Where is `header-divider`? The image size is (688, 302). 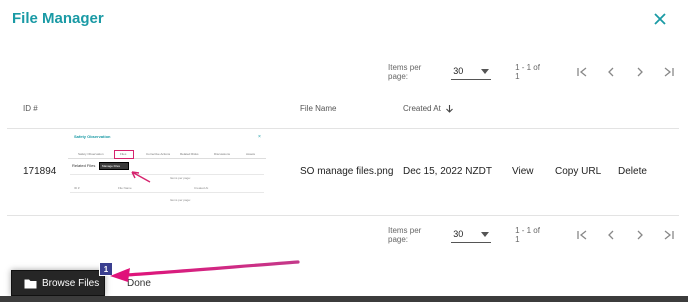
header-divider is located at coordinates (343, 128).